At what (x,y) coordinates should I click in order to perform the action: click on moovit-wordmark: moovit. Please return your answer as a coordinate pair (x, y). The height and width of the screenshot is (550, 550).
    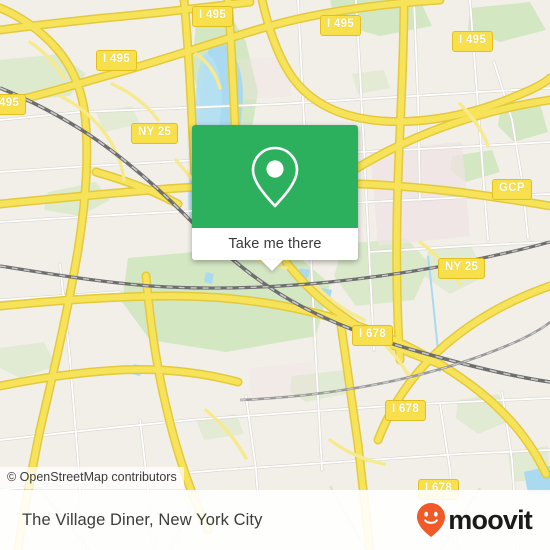
    Looking at the image, I should click on (490, 519).